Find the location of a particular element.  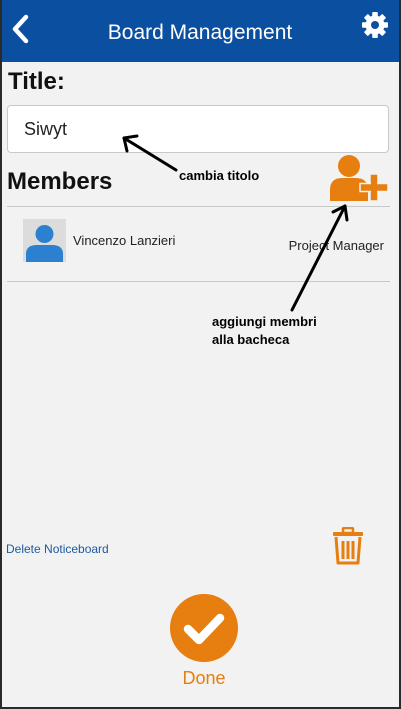

done-button is located at coordinates (204, 628).